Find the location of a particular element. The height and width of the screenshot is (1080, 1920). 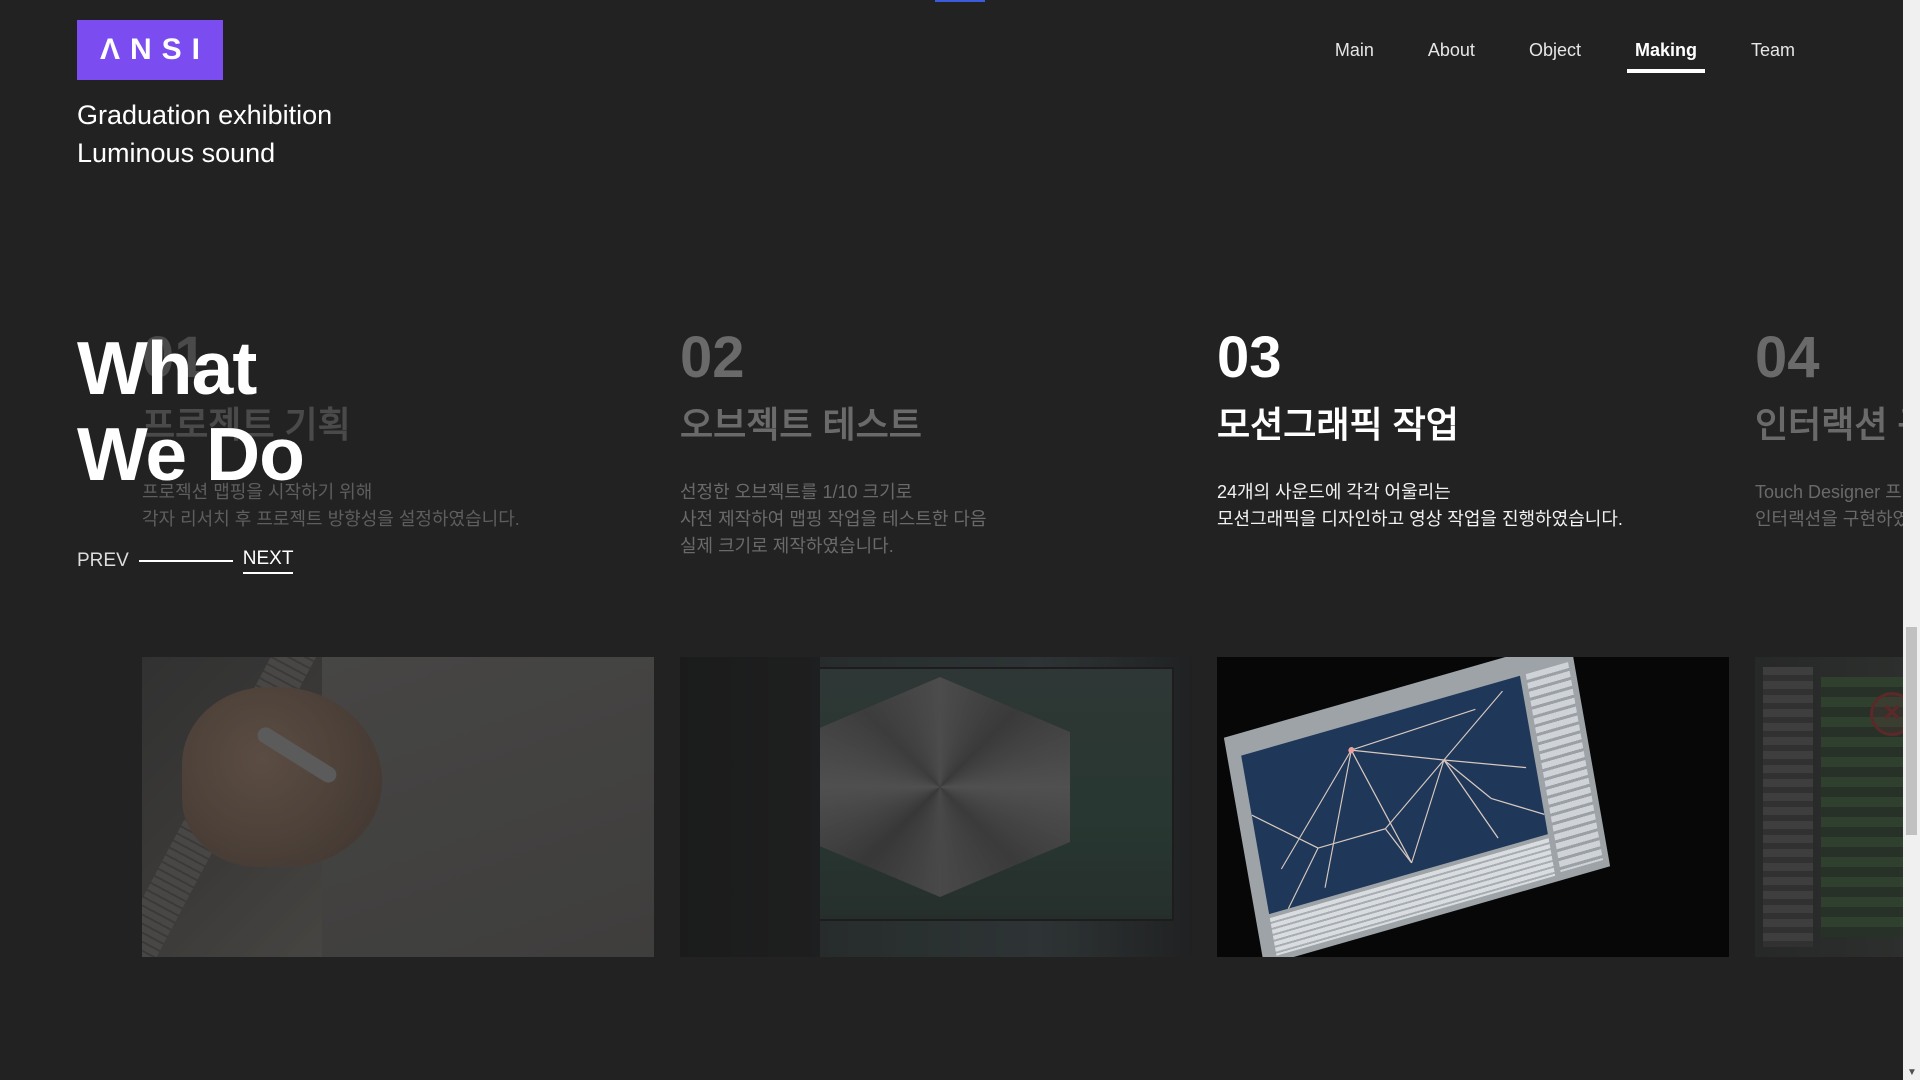

slide-description-line: 실제 크기로 제작하였습니다. is located at coordinates (787, 546).